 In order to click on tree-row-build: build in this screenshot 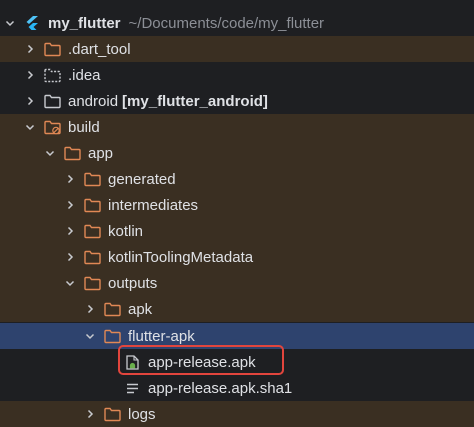, I will do `click(237, 127)`.